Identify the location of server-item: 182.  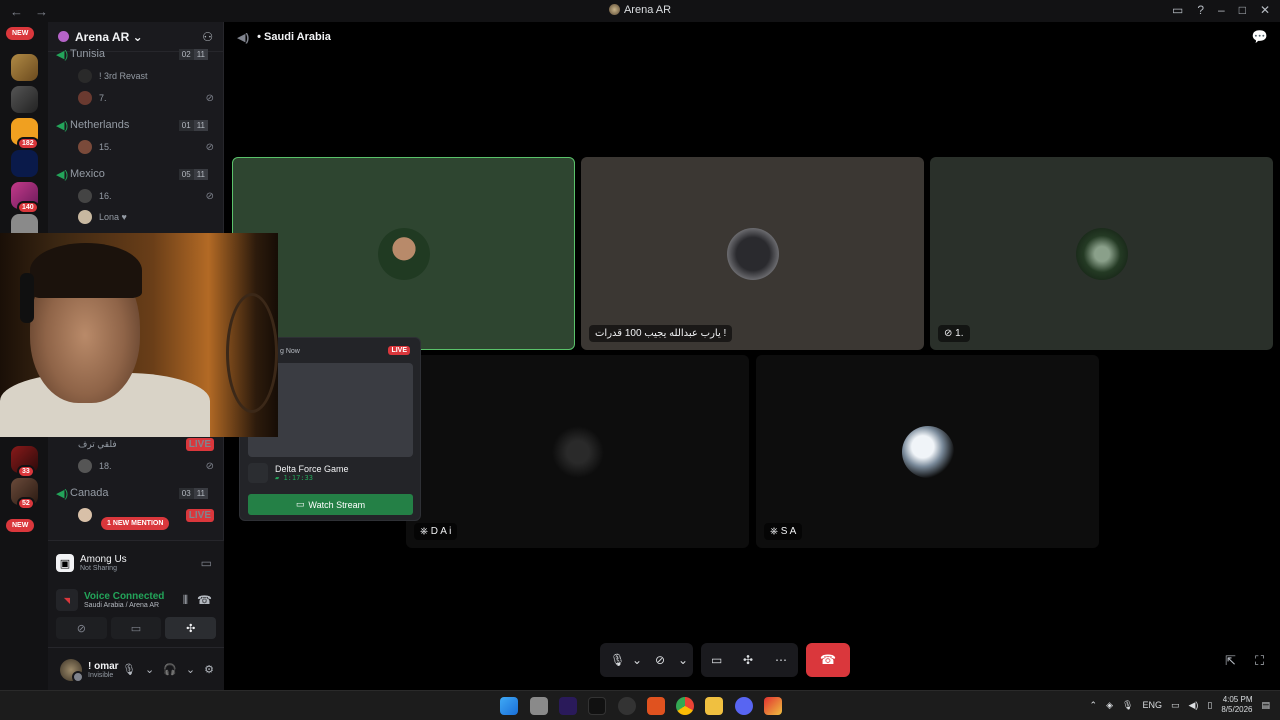
(25, 134).